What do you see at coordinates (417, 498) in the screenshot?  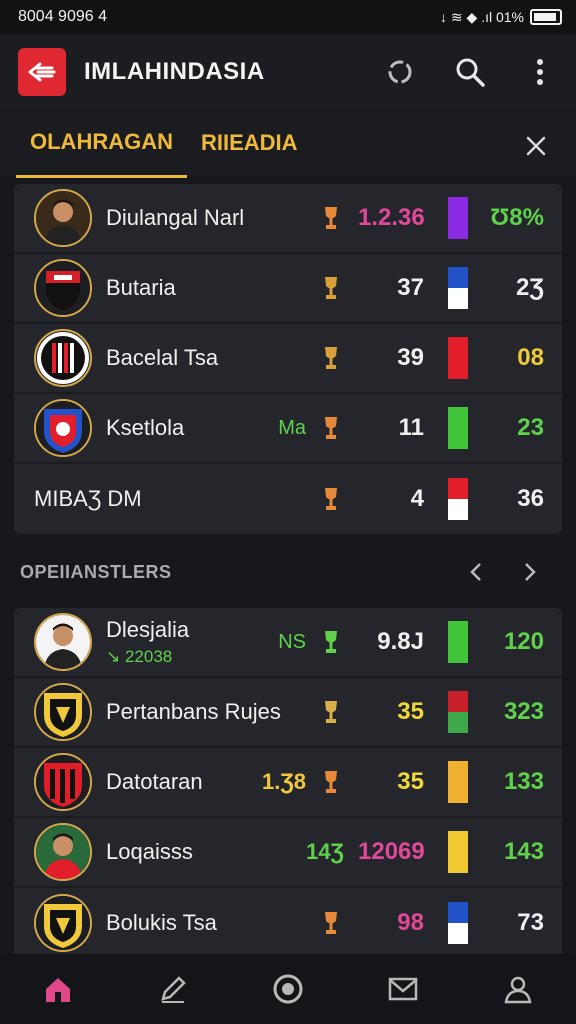 I see `stat-value-primary: 4` at bounding box center [417, 498].